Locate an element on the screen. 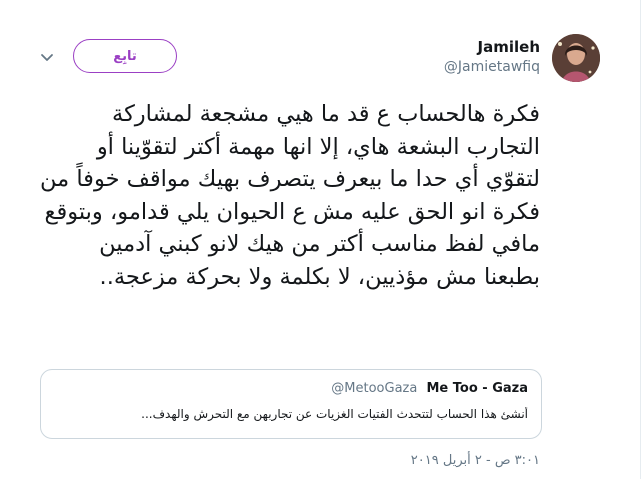 This screenshot has width=641, height=479. quoted-tweet-header: @MetooGaza Me Too - Gaza is located at coordinates (429, 388).